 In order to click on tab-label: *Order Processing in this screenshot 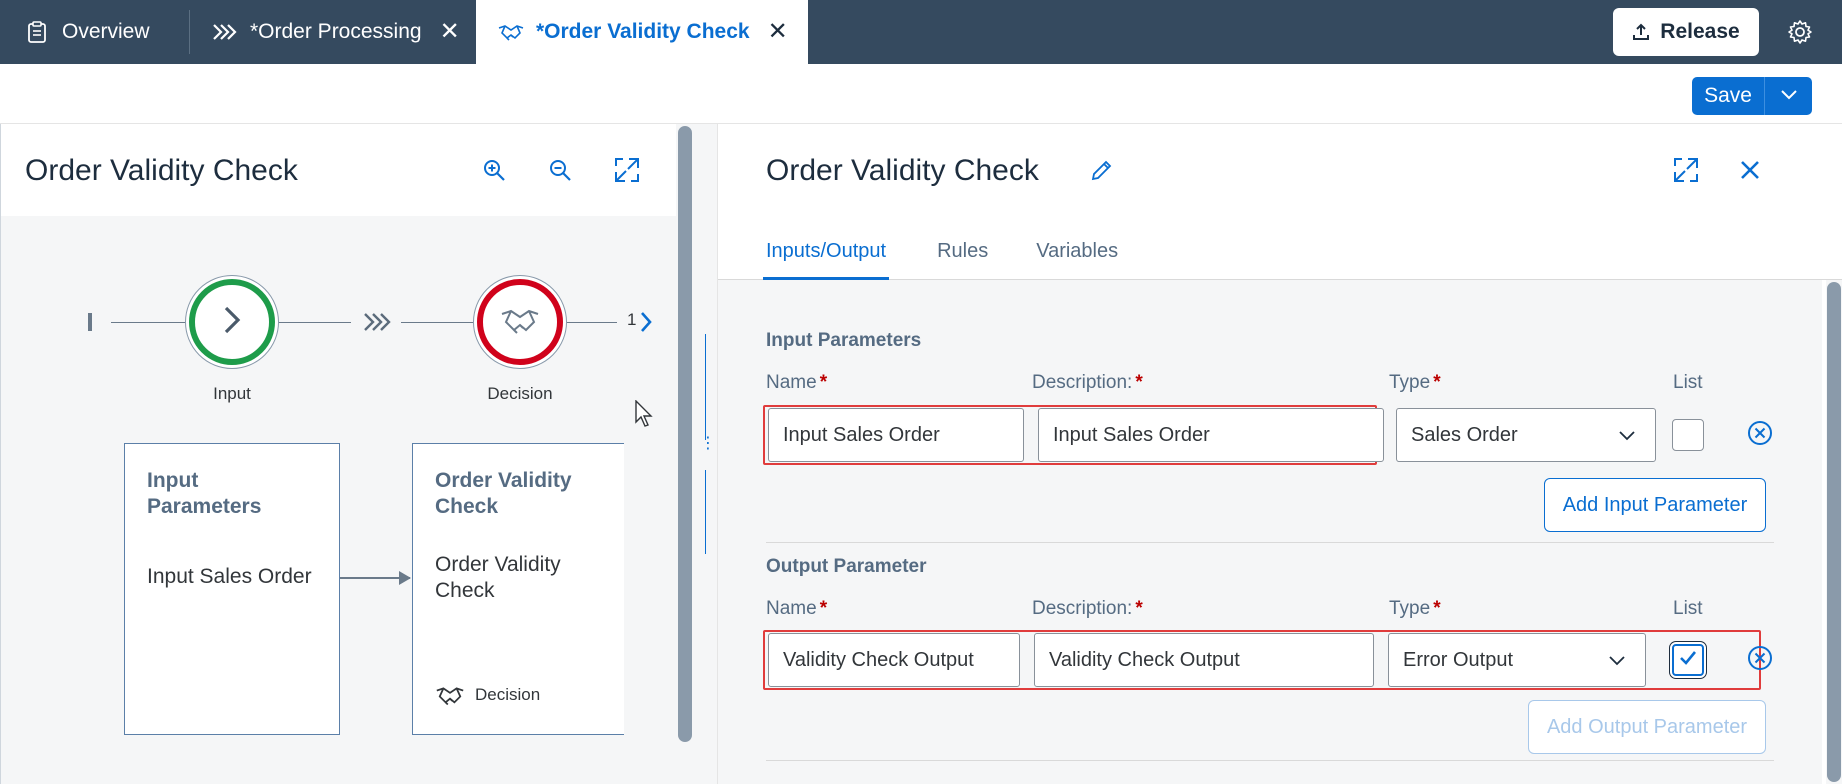, I will do `click(336, 31)`.